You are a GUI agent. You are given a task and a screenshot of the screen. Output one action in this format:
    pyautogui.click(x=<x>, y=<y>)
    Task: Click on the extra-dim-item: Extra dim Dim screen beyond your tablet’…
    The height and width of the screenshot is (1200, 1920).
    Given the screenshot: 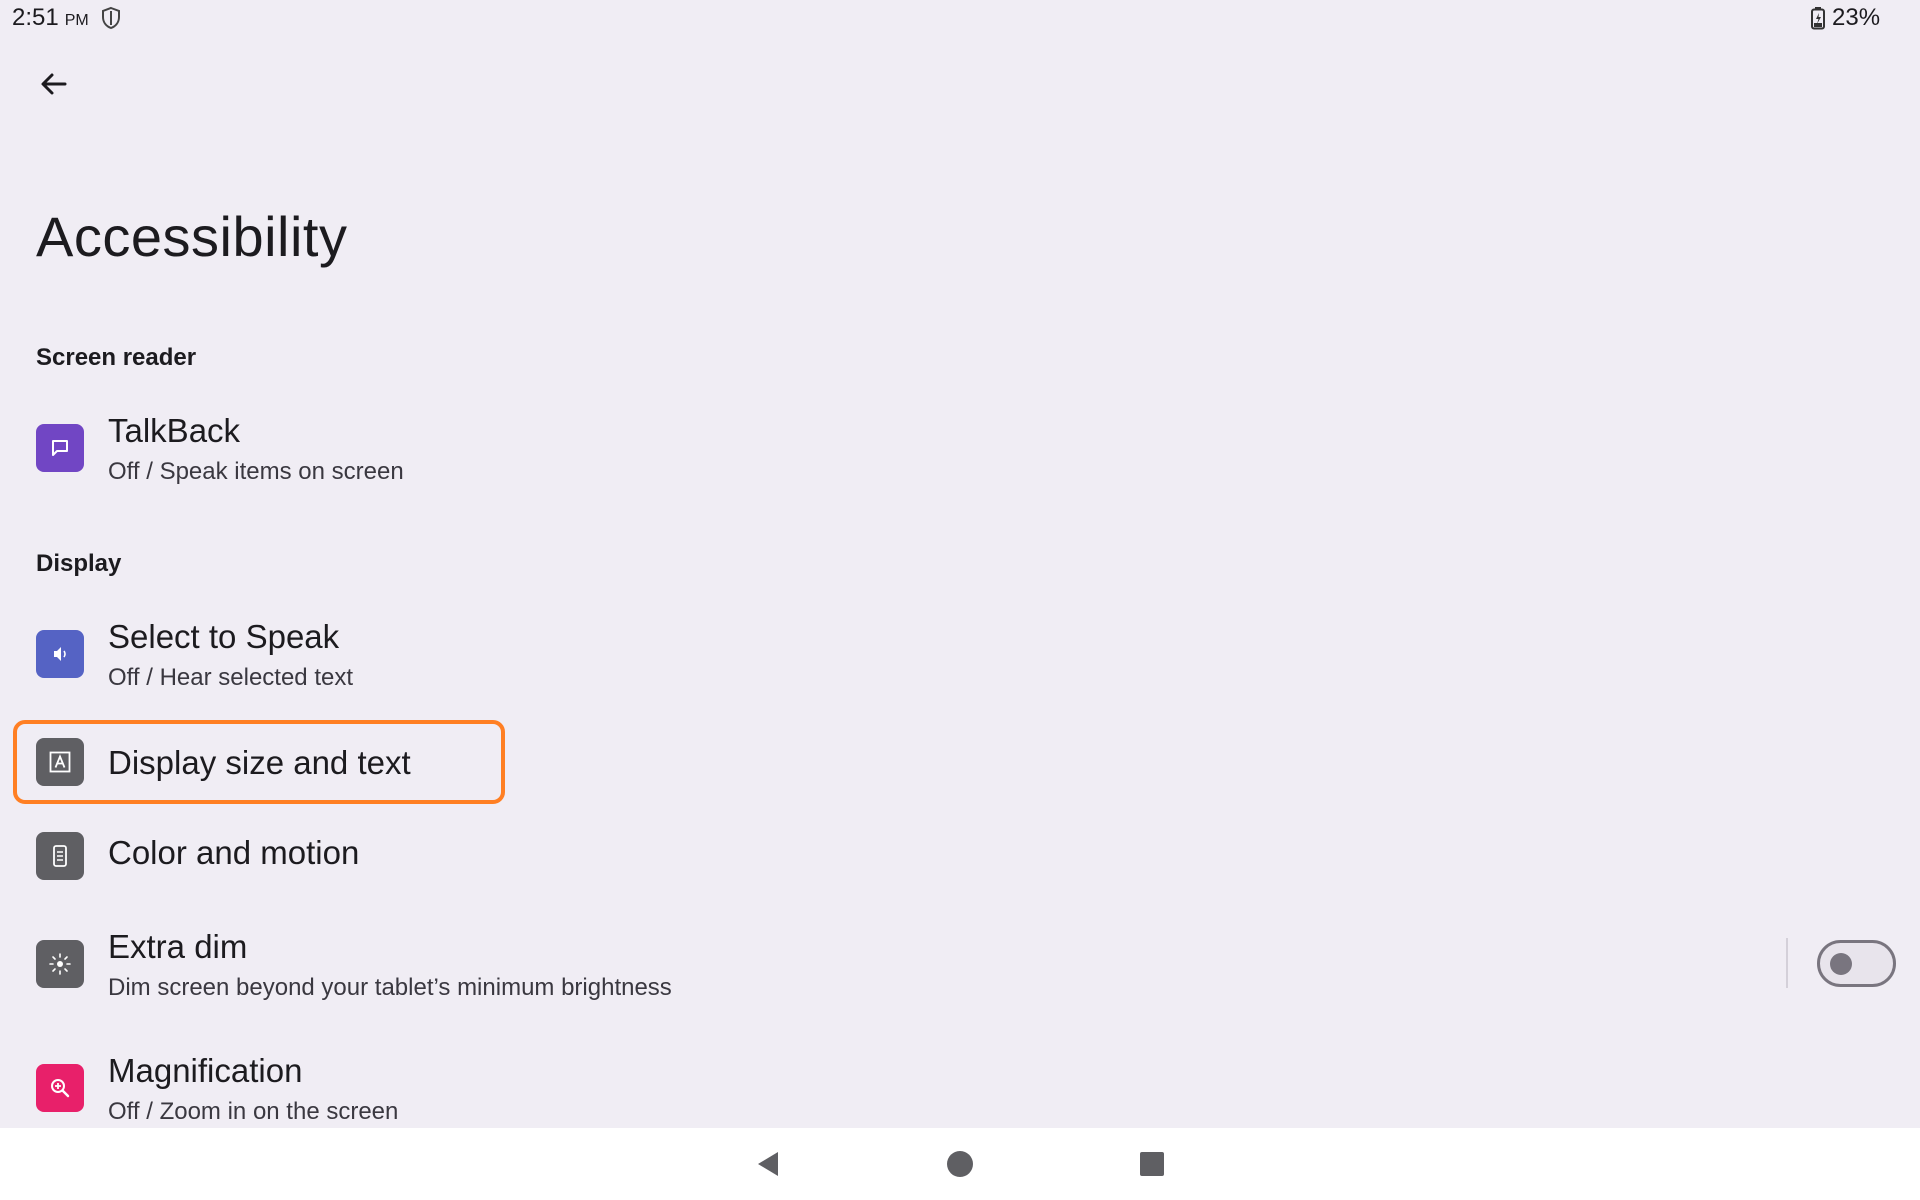 What is the action you would take?
    pyautogui.click(x=960, y=970)
    